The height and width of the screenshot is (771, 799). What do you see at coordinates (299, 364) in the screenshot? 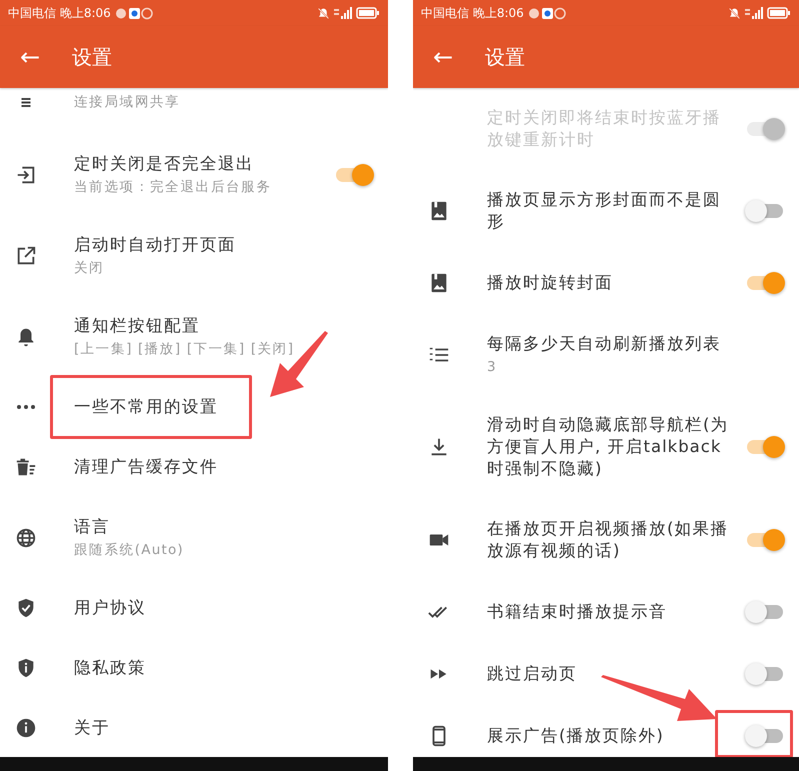
I see `annotation-arrow` at bounding box center [299, 364].